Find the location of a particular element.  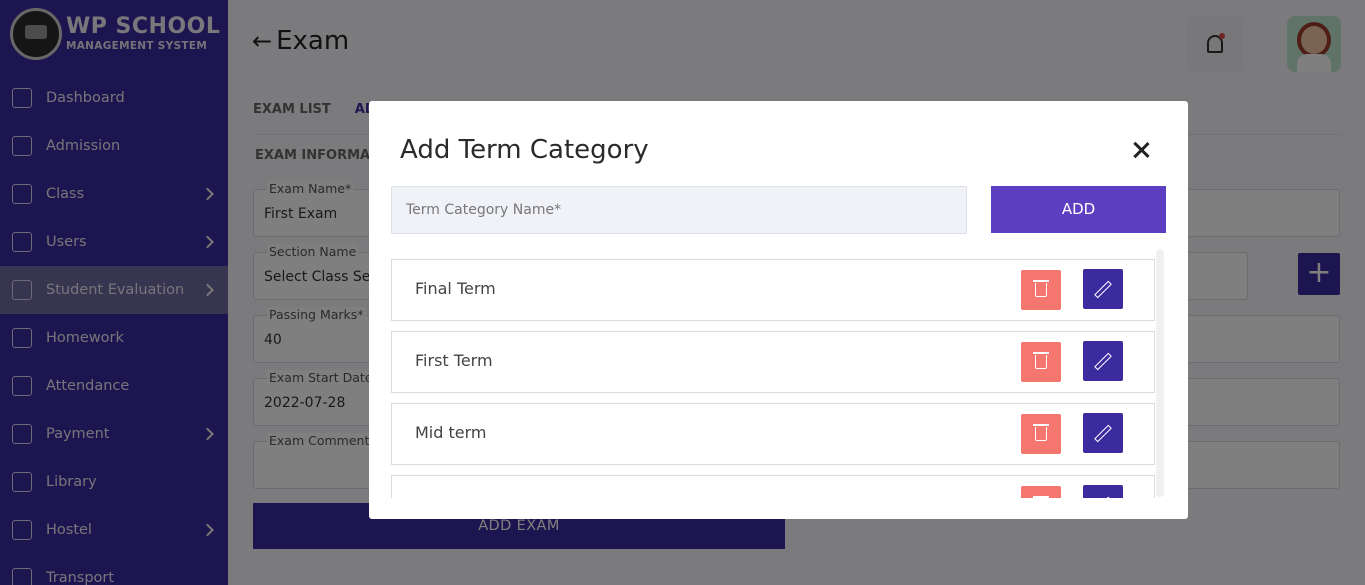

close-icon is located at coordinates (1141, 150).